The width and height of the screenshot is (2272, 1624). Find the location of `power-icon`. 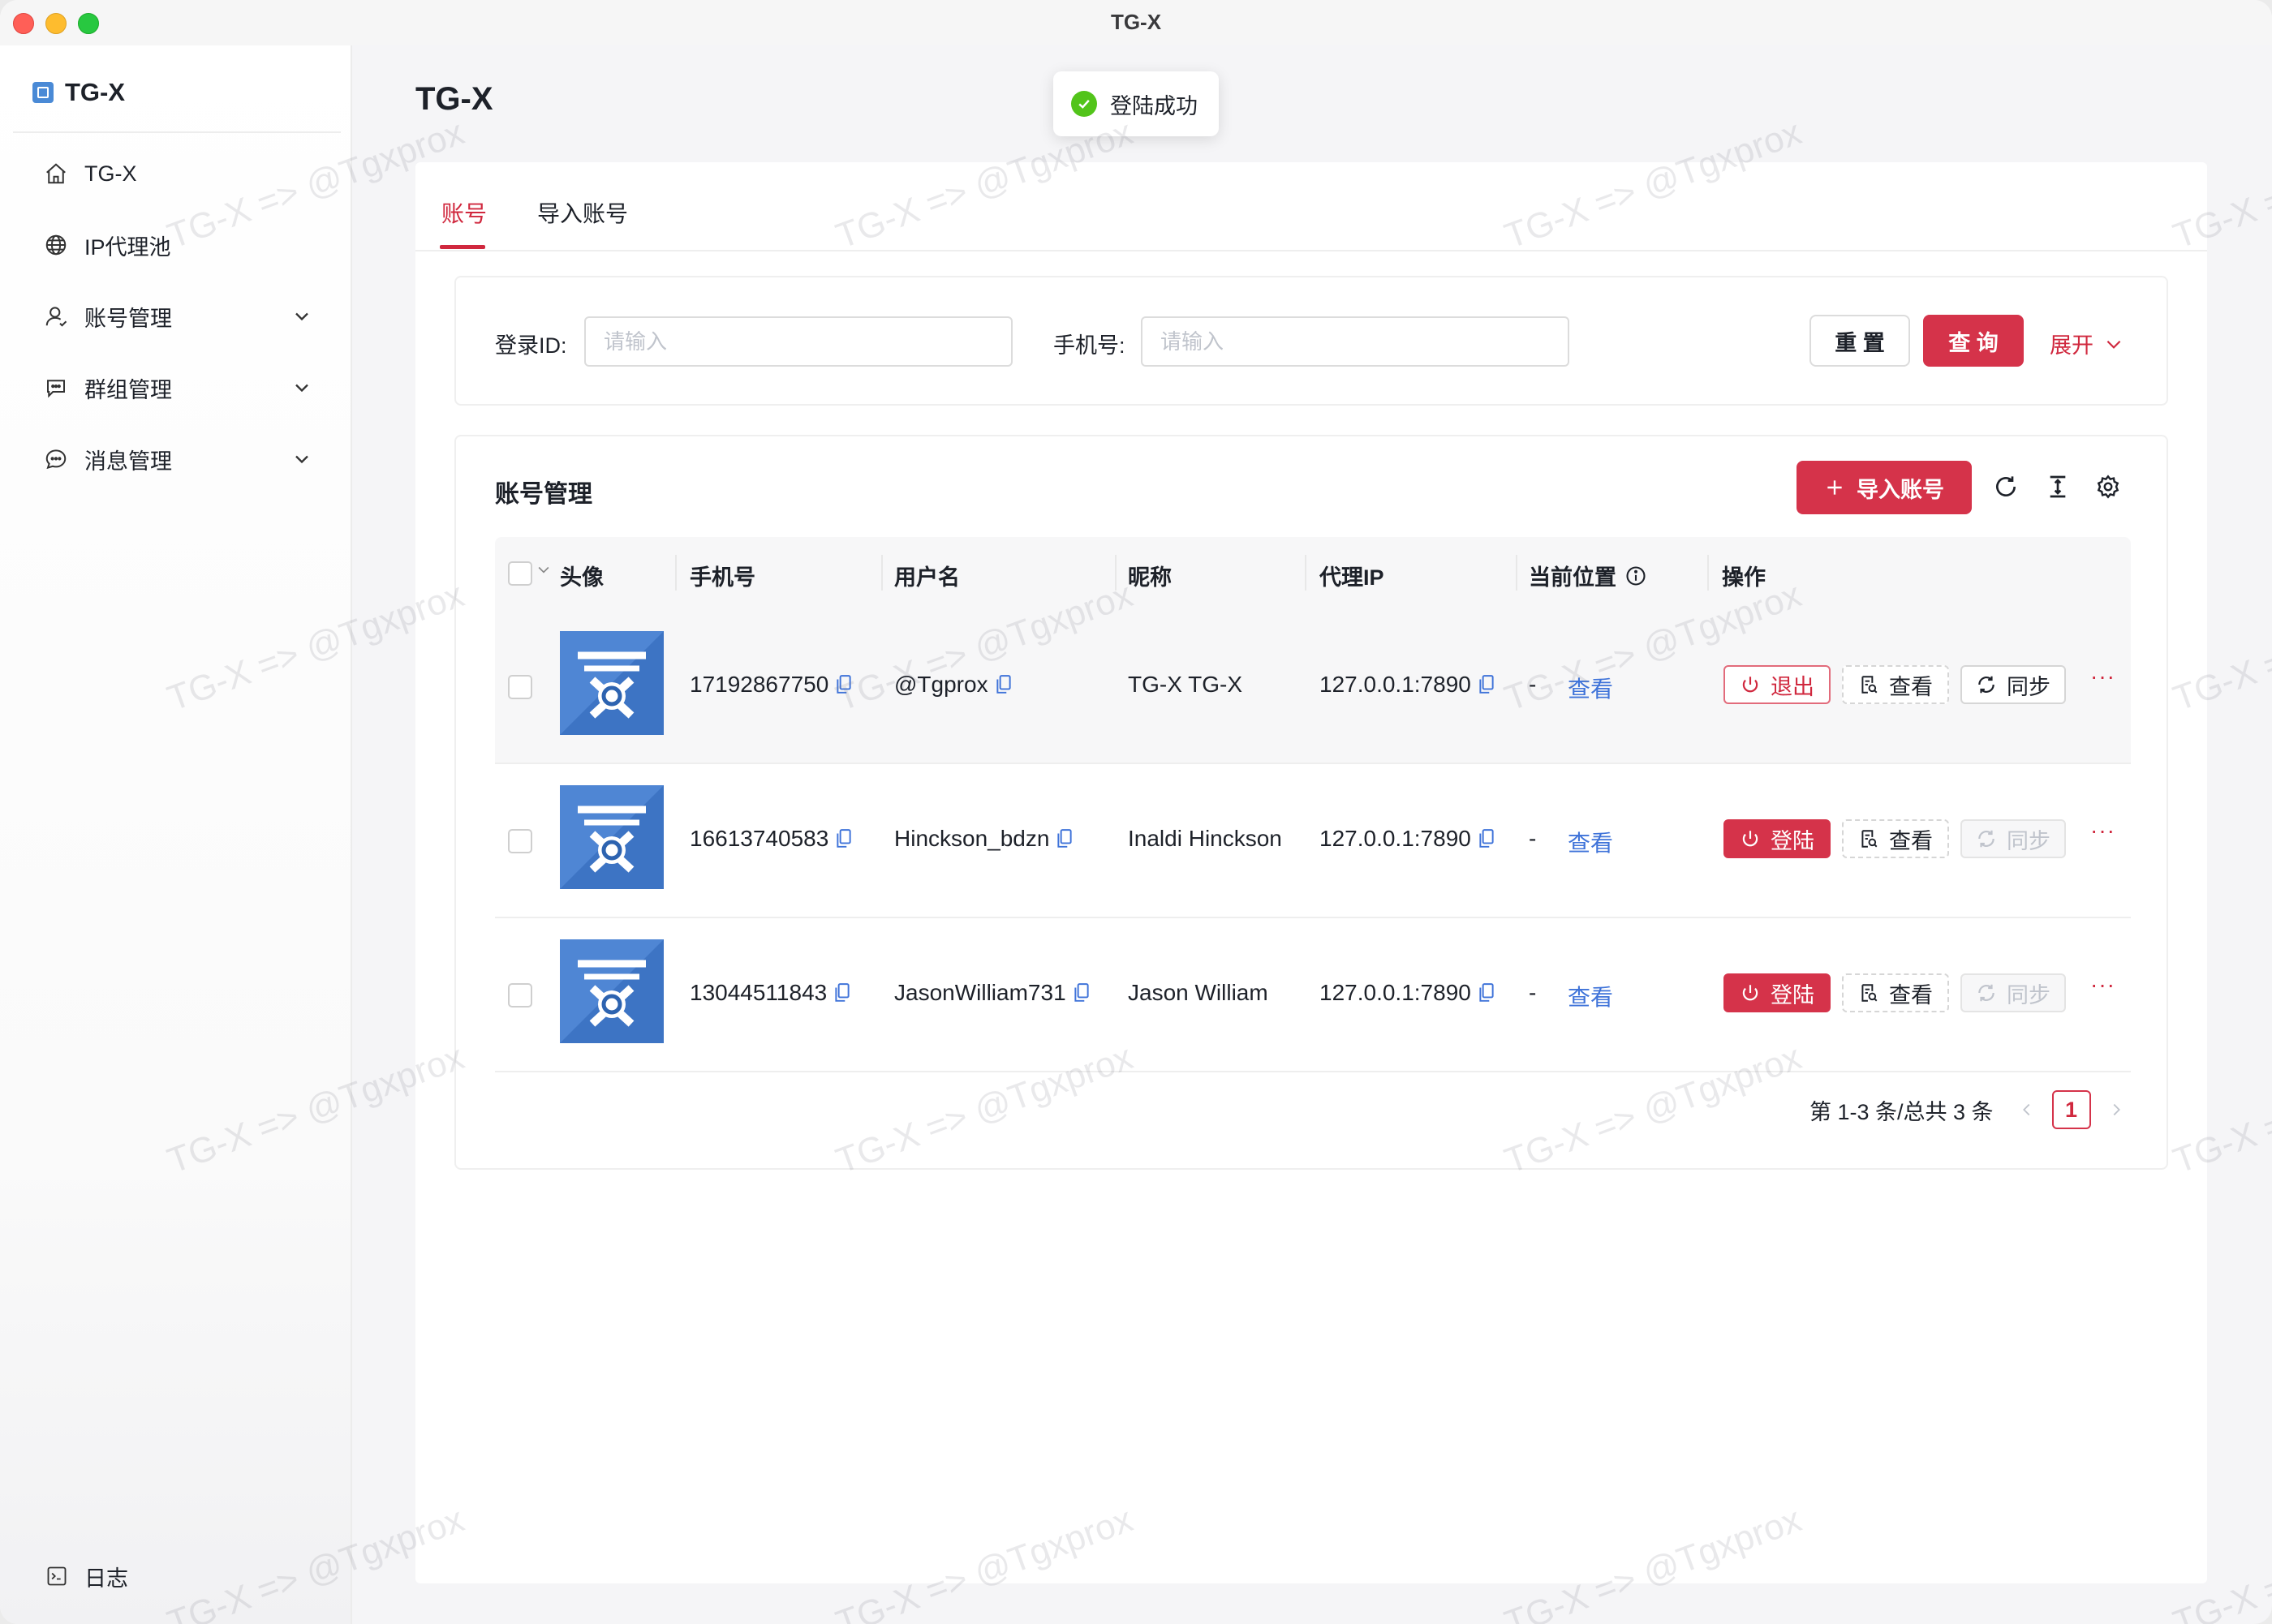

power-icon is located at coordinates (1750, 993).